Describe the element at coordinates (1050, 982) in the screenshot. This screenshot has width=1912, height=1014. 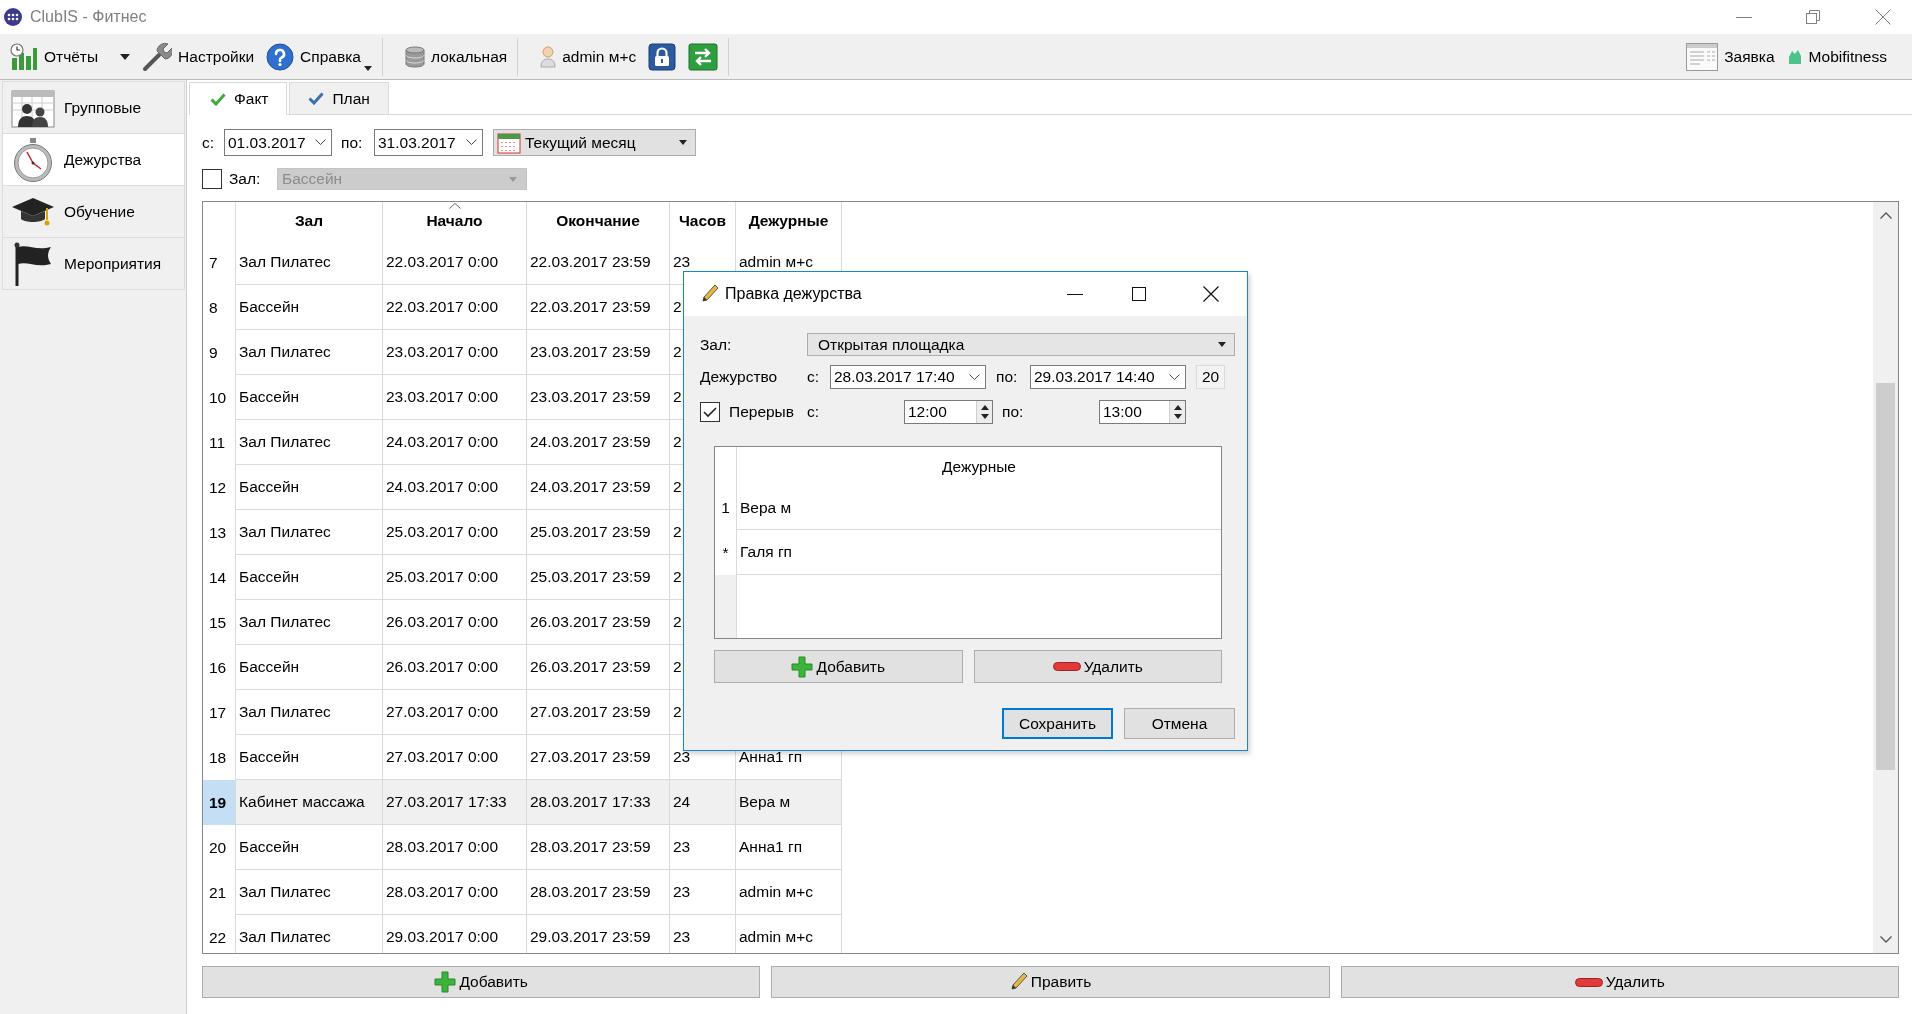
I see `edit-button: Править` at that location.